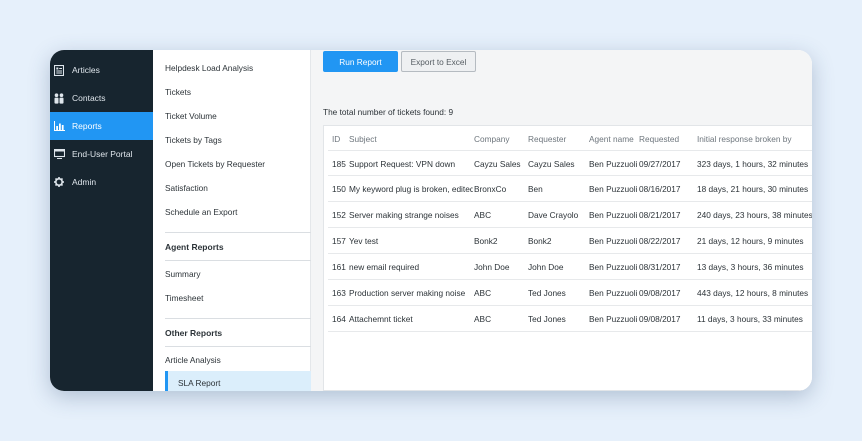 The width and height of the screenshot is (862, 441). Describe the element at coordinates (59, 154) in the screenshot. I see `portal-icon` at that location.